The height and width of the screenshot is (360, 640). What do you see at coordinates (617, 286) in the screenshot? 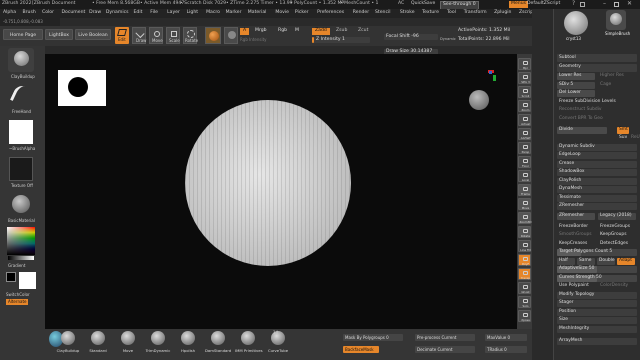
I see `color-density-slider: ColorDensity` at bounding box center [617, 286].